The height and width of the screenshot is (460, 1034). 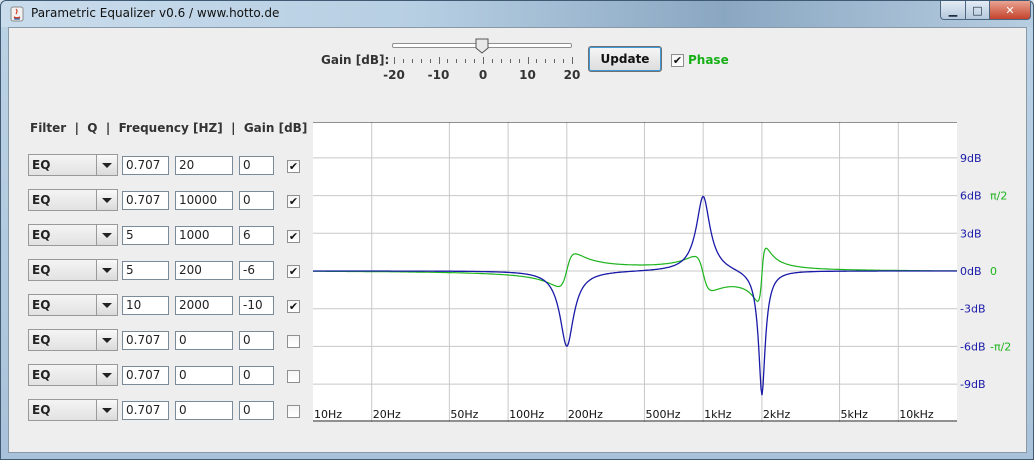 I want to click on q-field: 10, so click(x=145, y=305).